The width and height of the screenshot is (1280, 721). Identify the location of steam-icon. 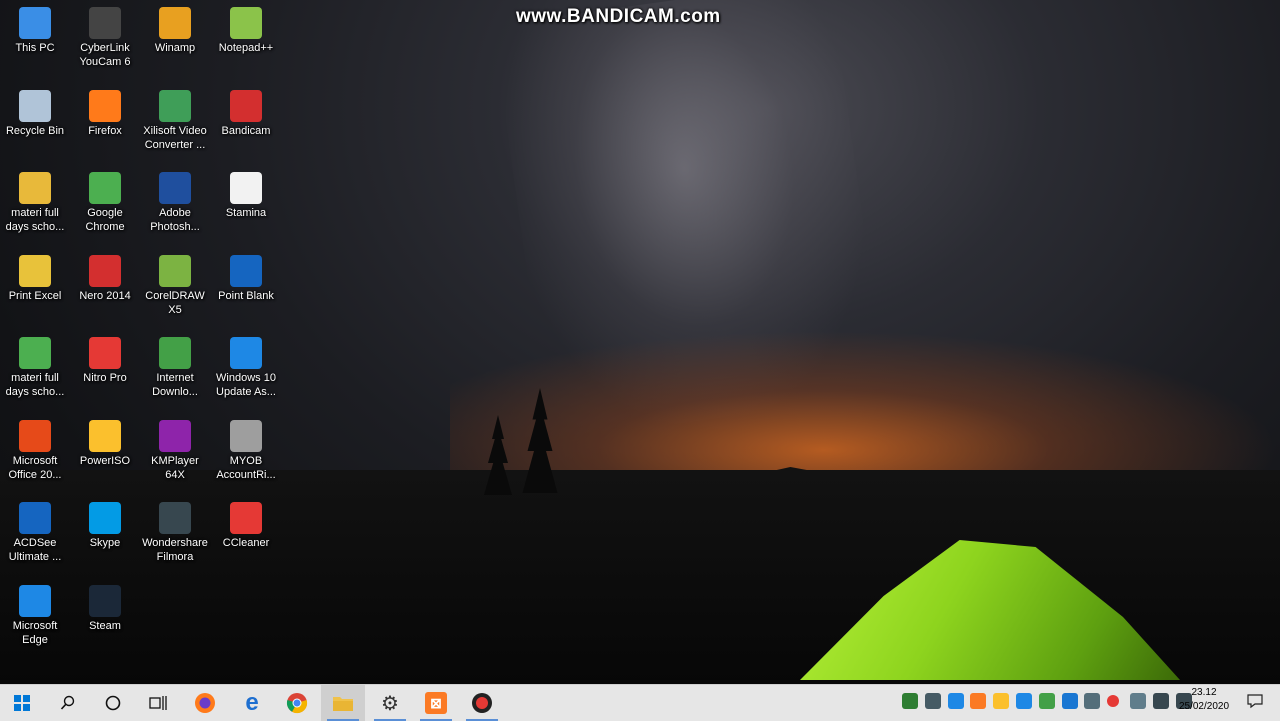
(105, 600).